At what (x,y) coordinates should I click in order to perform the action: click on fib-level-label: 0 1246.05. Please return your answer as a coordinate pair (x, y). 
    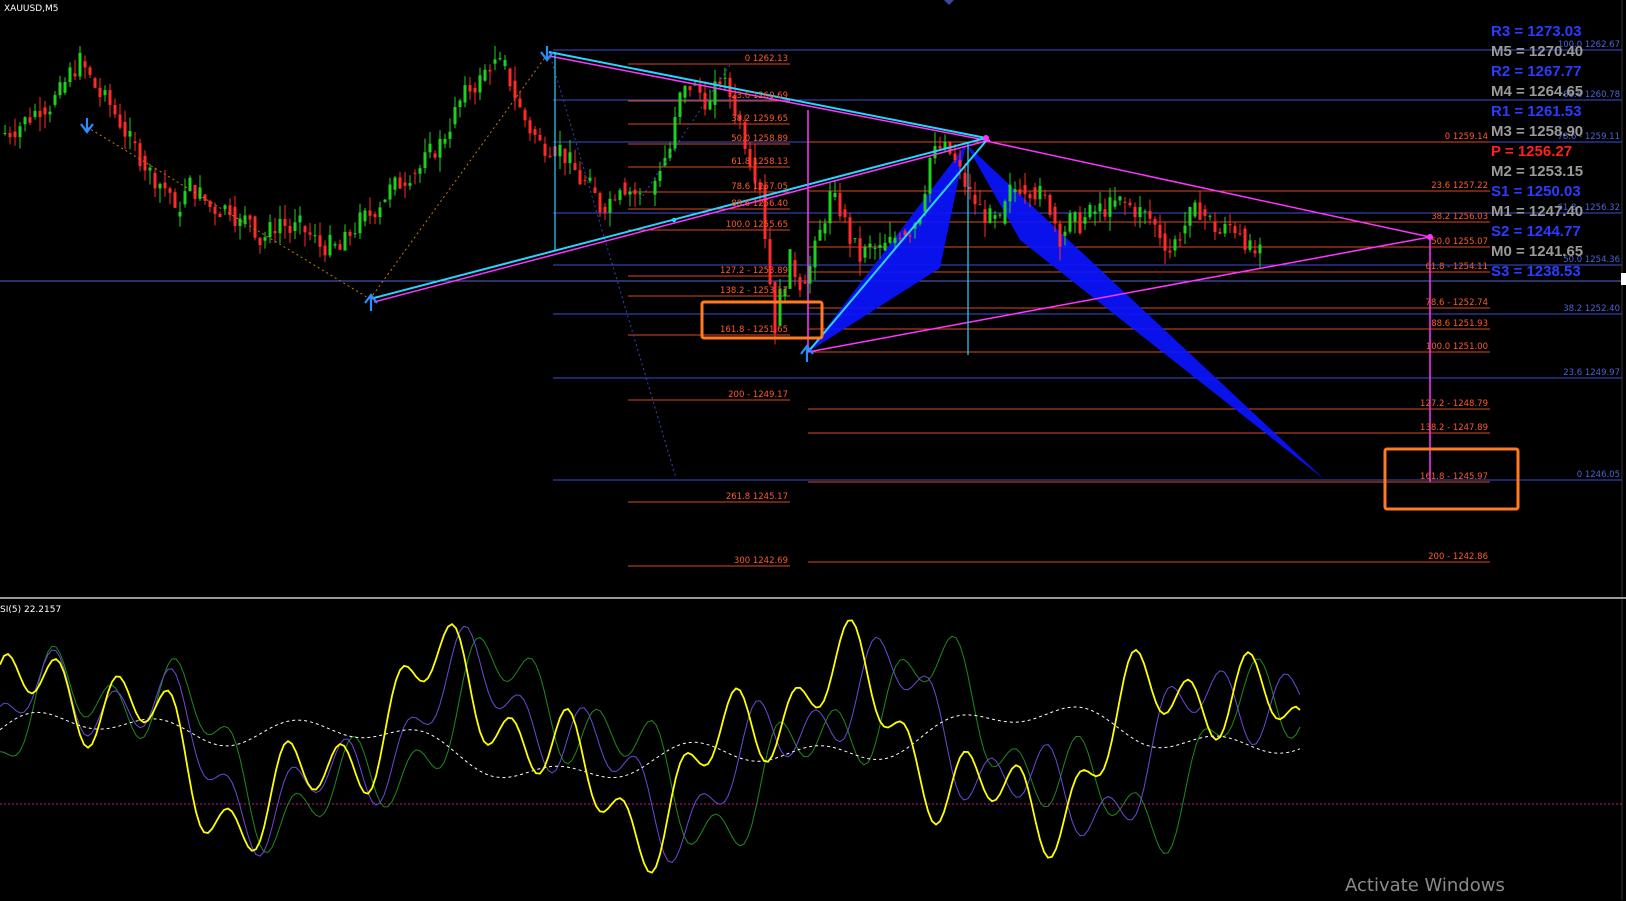
    Looking at the image, I should click on (1598, 475).